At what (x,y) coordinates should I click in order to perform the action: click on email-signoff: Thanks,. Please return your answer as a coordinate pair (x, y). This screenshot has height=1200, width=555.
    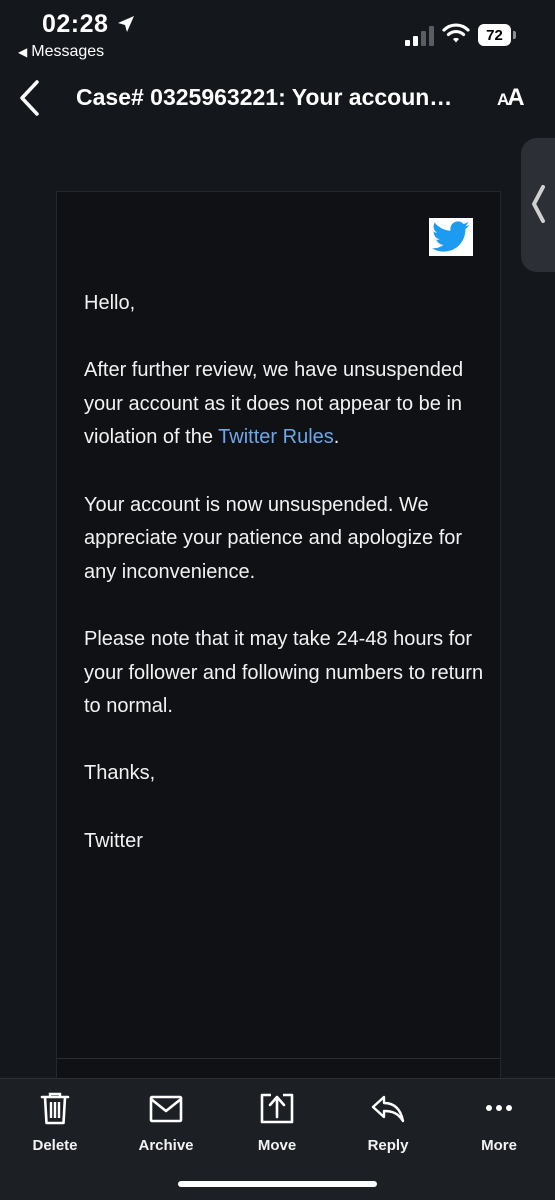
    Looking at the image, I should click on (120, 773).